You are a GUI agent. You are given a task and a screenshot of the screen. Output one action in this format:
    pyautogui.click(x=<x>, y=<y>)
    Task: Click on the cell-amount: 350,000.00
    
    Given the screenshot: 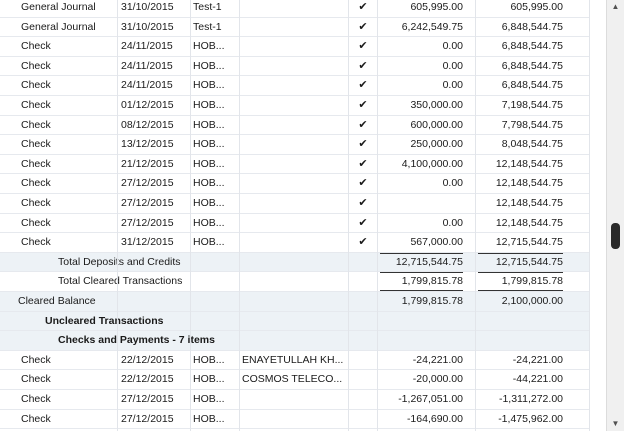 What is the action you would take?
    pyautogui.click(x=436, y=105)
    